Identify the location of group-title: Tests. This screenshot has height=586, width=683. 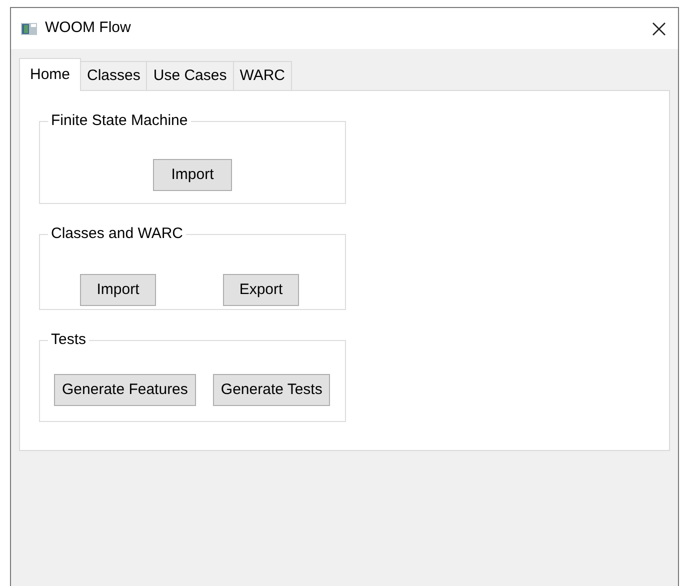
(68, 339).